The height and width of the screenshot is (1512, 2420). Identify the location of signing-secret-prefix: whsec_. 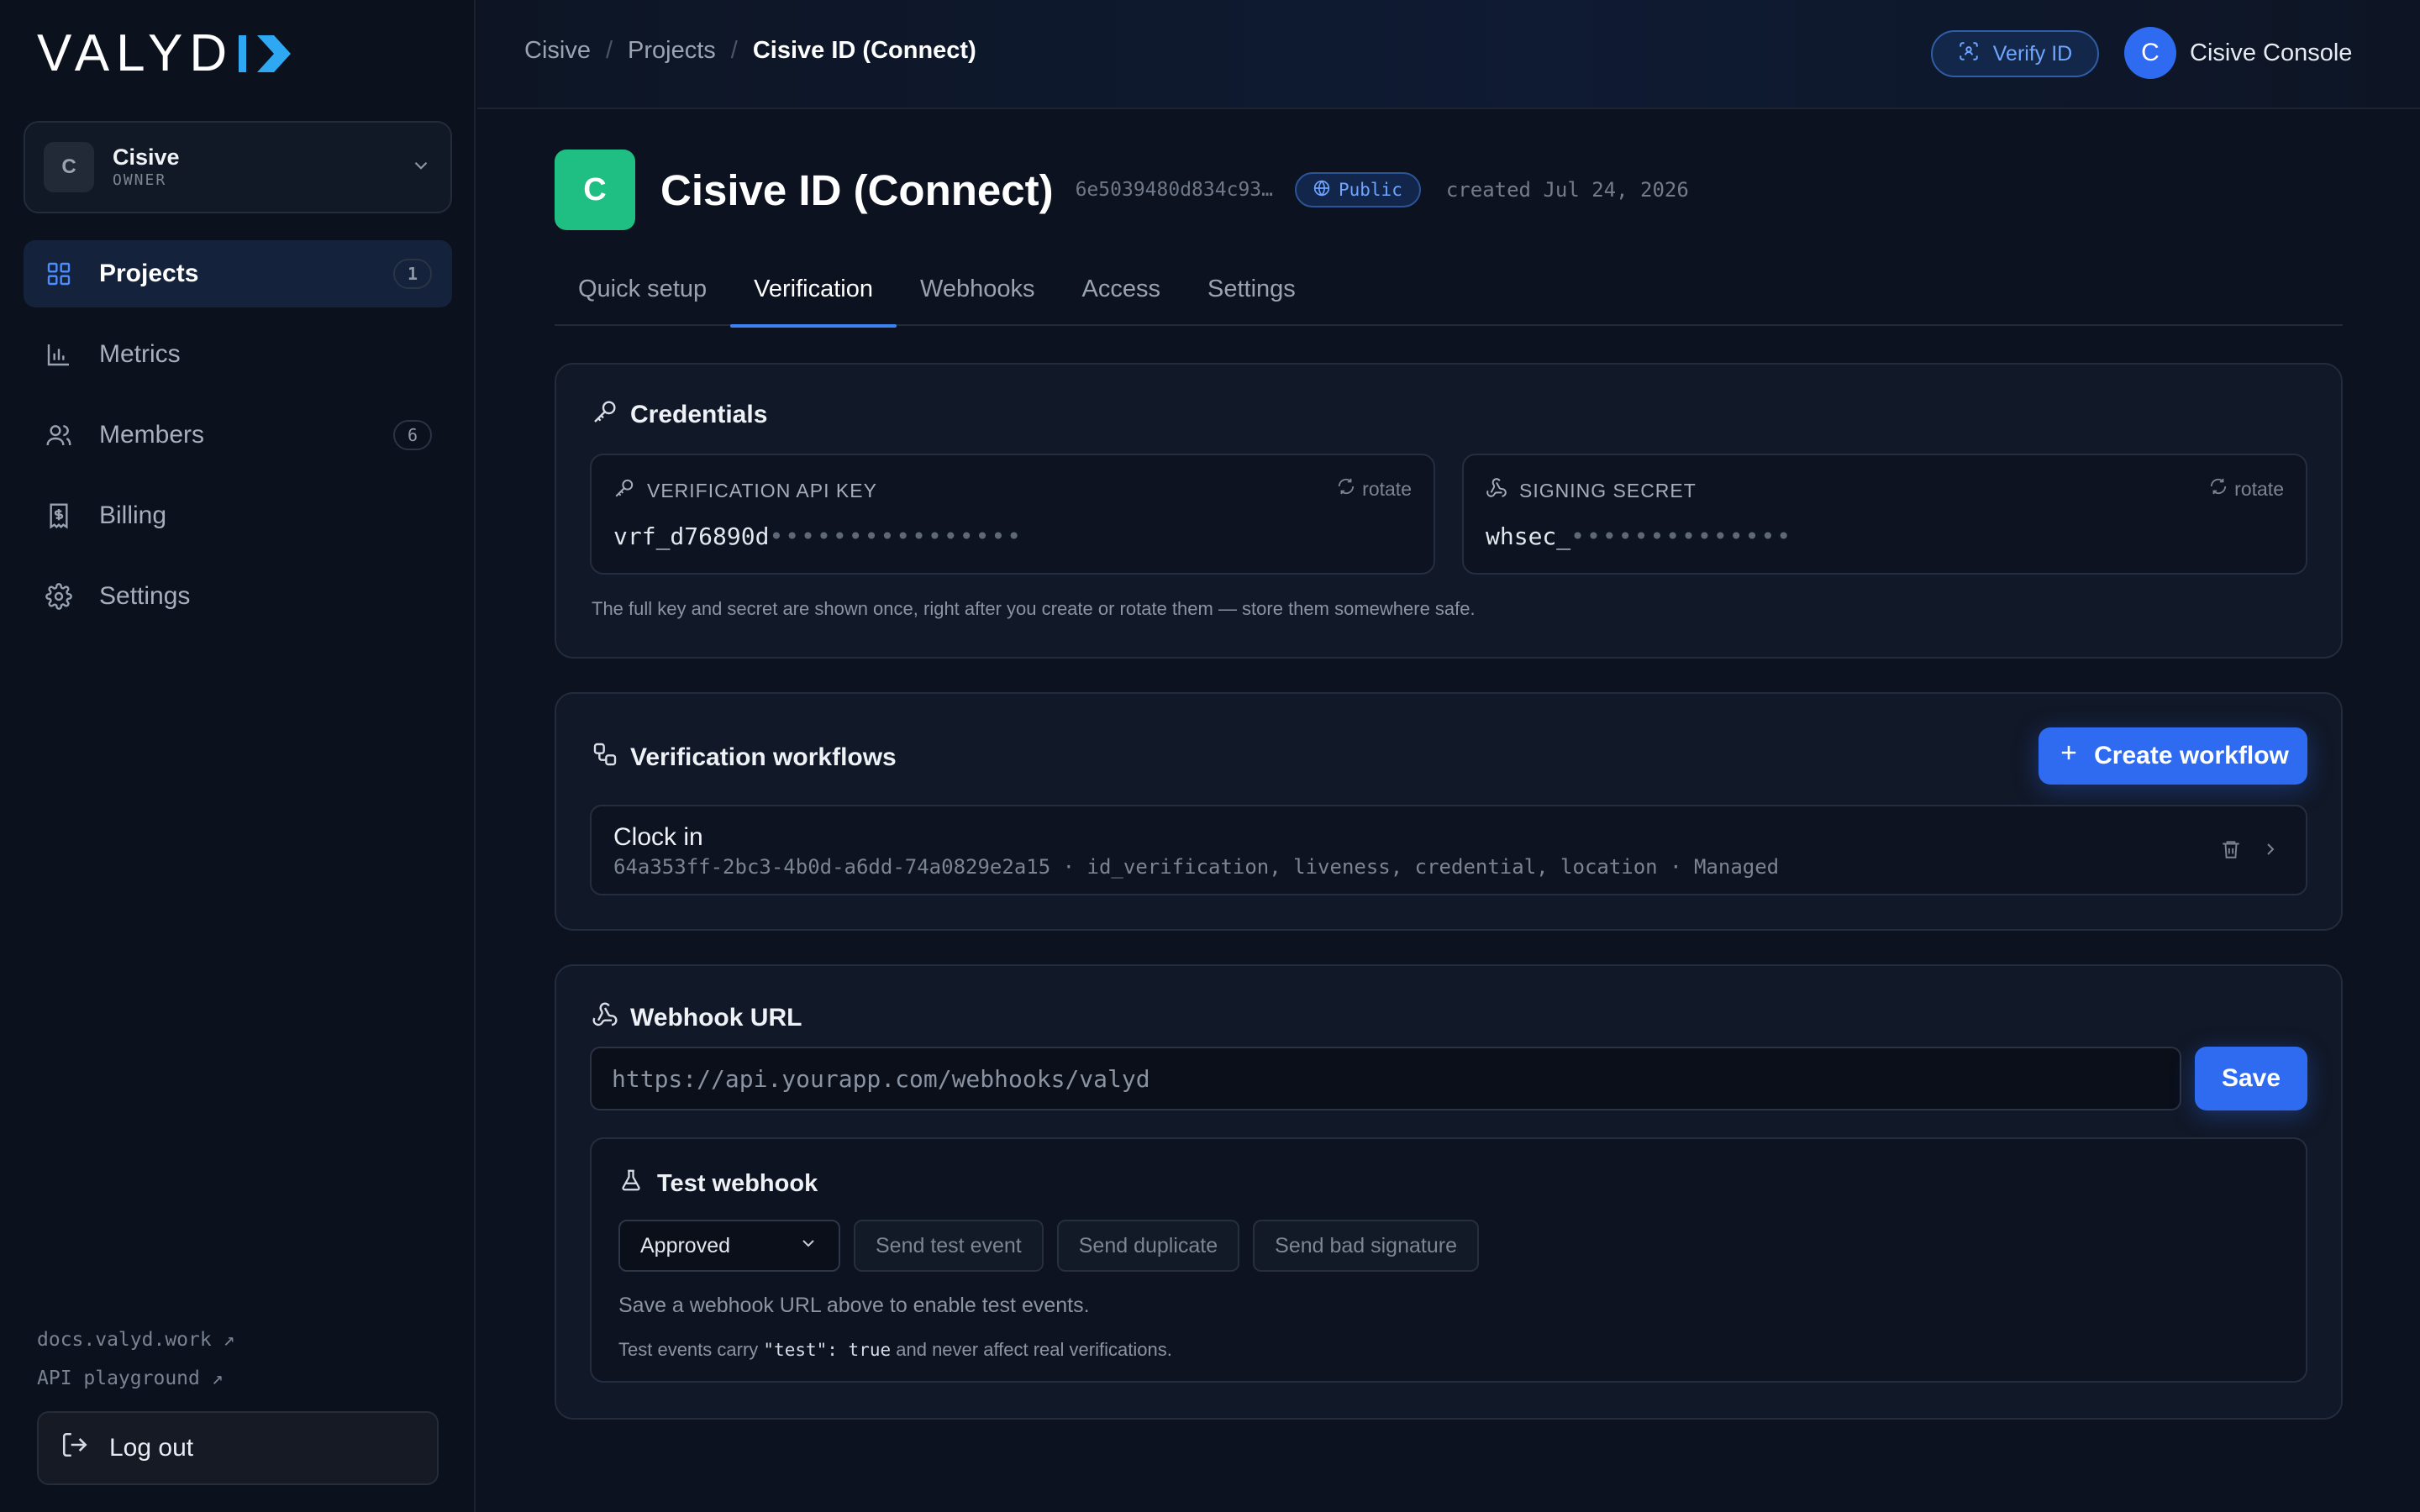
(1528, 536).